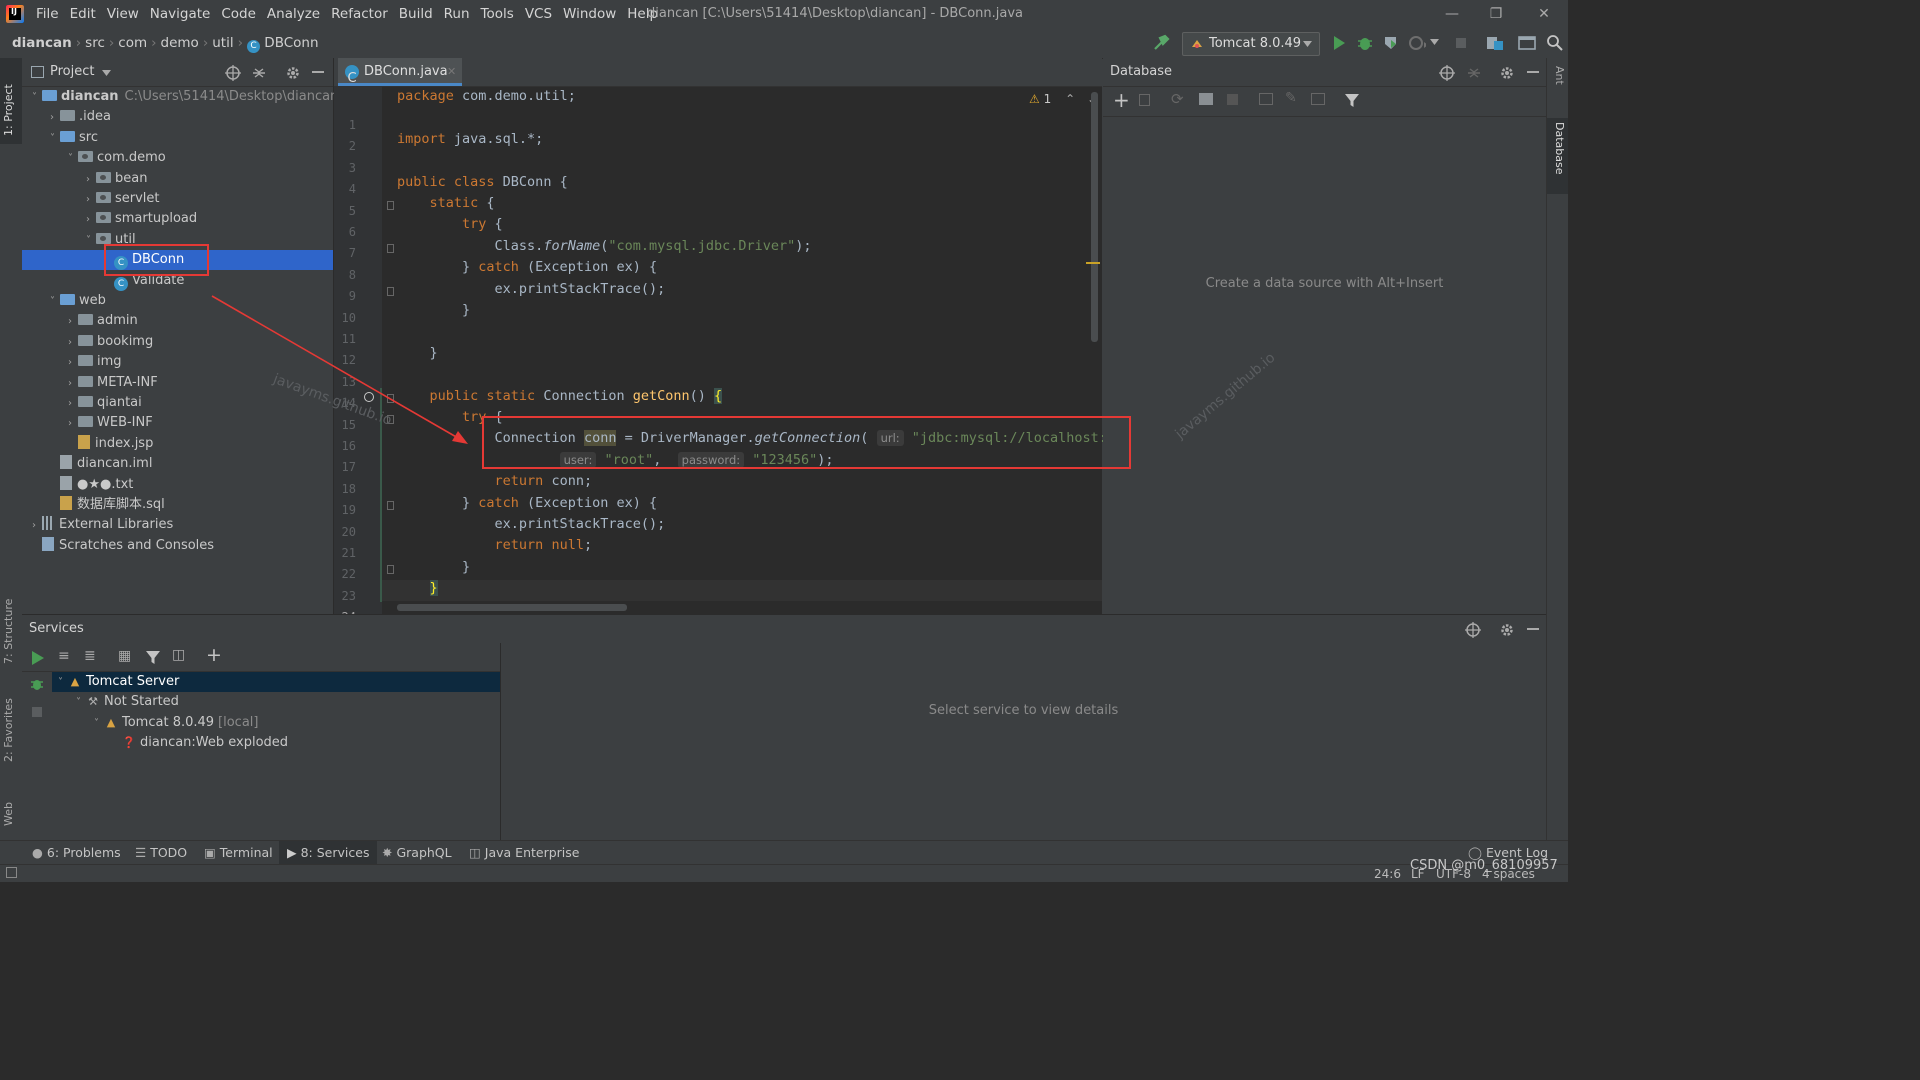 This screenshot has height=1080, width=1920. Describe the element at coordinates (512, 607) in the screenshot. I see `horizontal-scrollbar` at that location.